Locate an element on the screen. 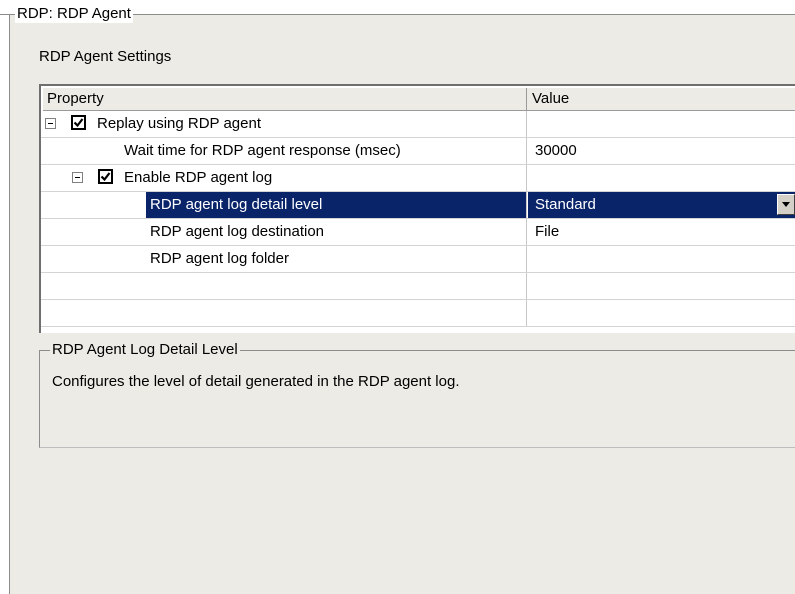 The width and height of the screenshot is (795, 594). property-value: 30000 is located at coordinates (661, 151).